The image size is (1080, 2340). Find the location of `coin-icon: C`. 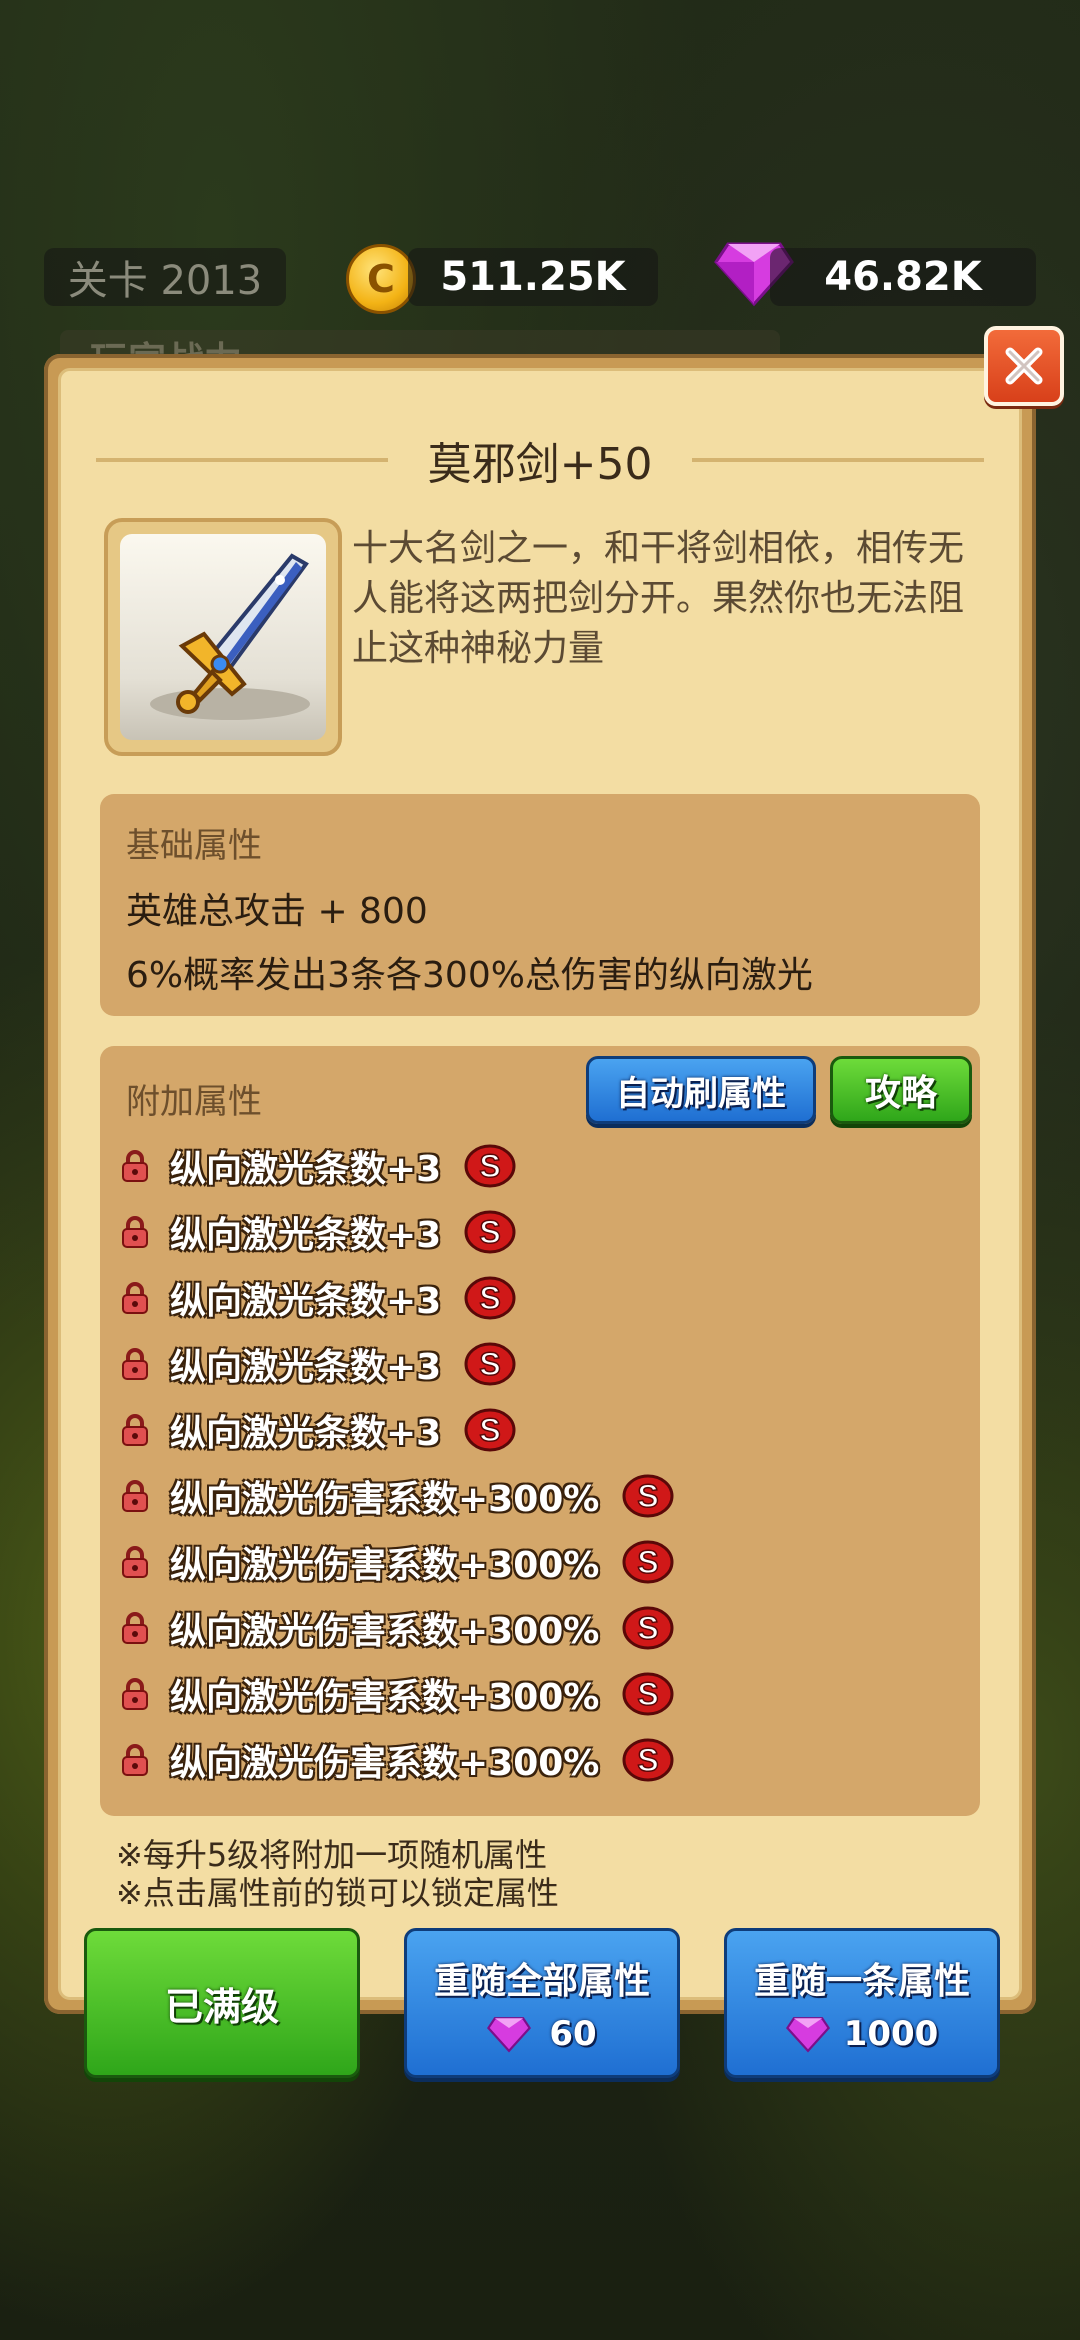

coin-icon: C is located at coordinates (381, 279).